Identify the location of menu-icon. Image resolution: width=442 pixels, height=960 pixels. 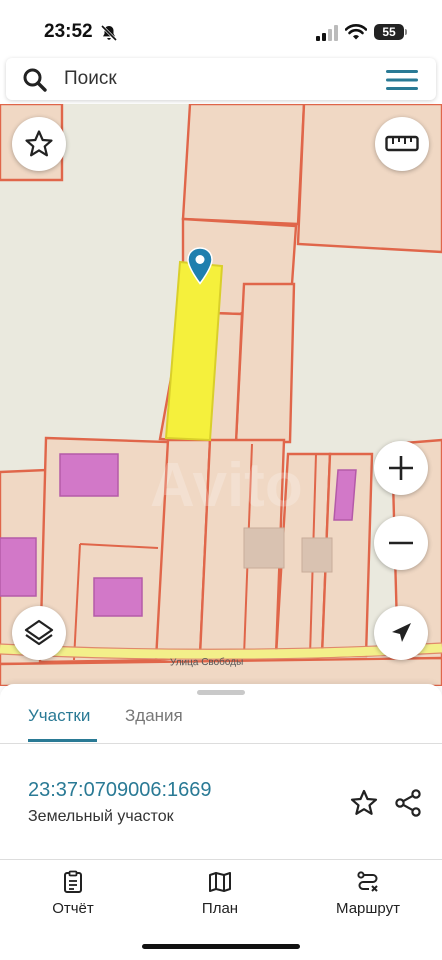
(402, 80).